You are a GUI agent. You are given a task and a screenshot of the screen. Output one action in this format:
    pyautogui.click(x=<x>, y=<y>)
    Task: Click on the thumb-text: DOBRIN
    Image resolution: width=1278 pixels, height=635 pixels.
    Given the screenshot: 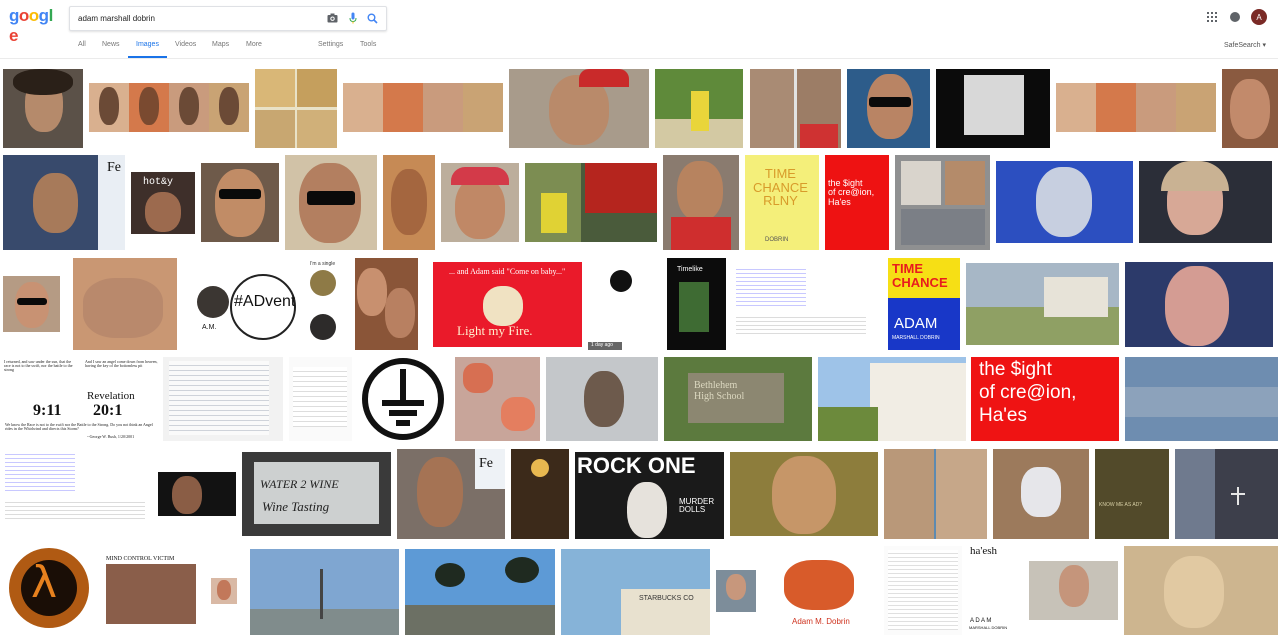 What is the action you would take?
    pyautogui.click(x=777, y=240)
    